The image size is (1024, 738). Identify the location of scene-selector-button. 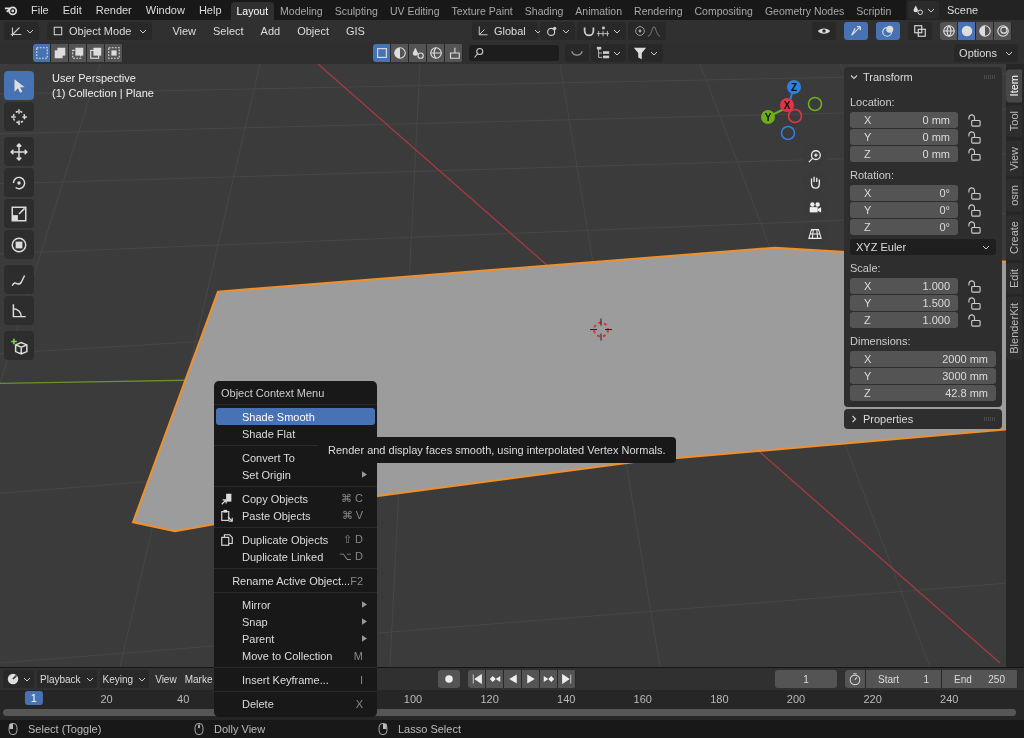
(923, 10).